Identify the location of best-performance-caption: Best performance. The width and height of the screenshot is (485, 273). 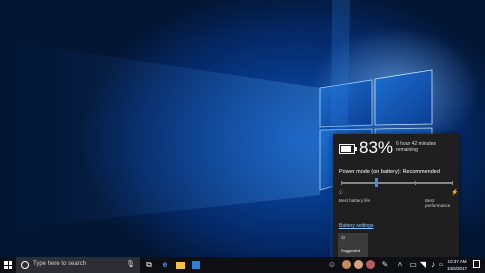
(438, 203).